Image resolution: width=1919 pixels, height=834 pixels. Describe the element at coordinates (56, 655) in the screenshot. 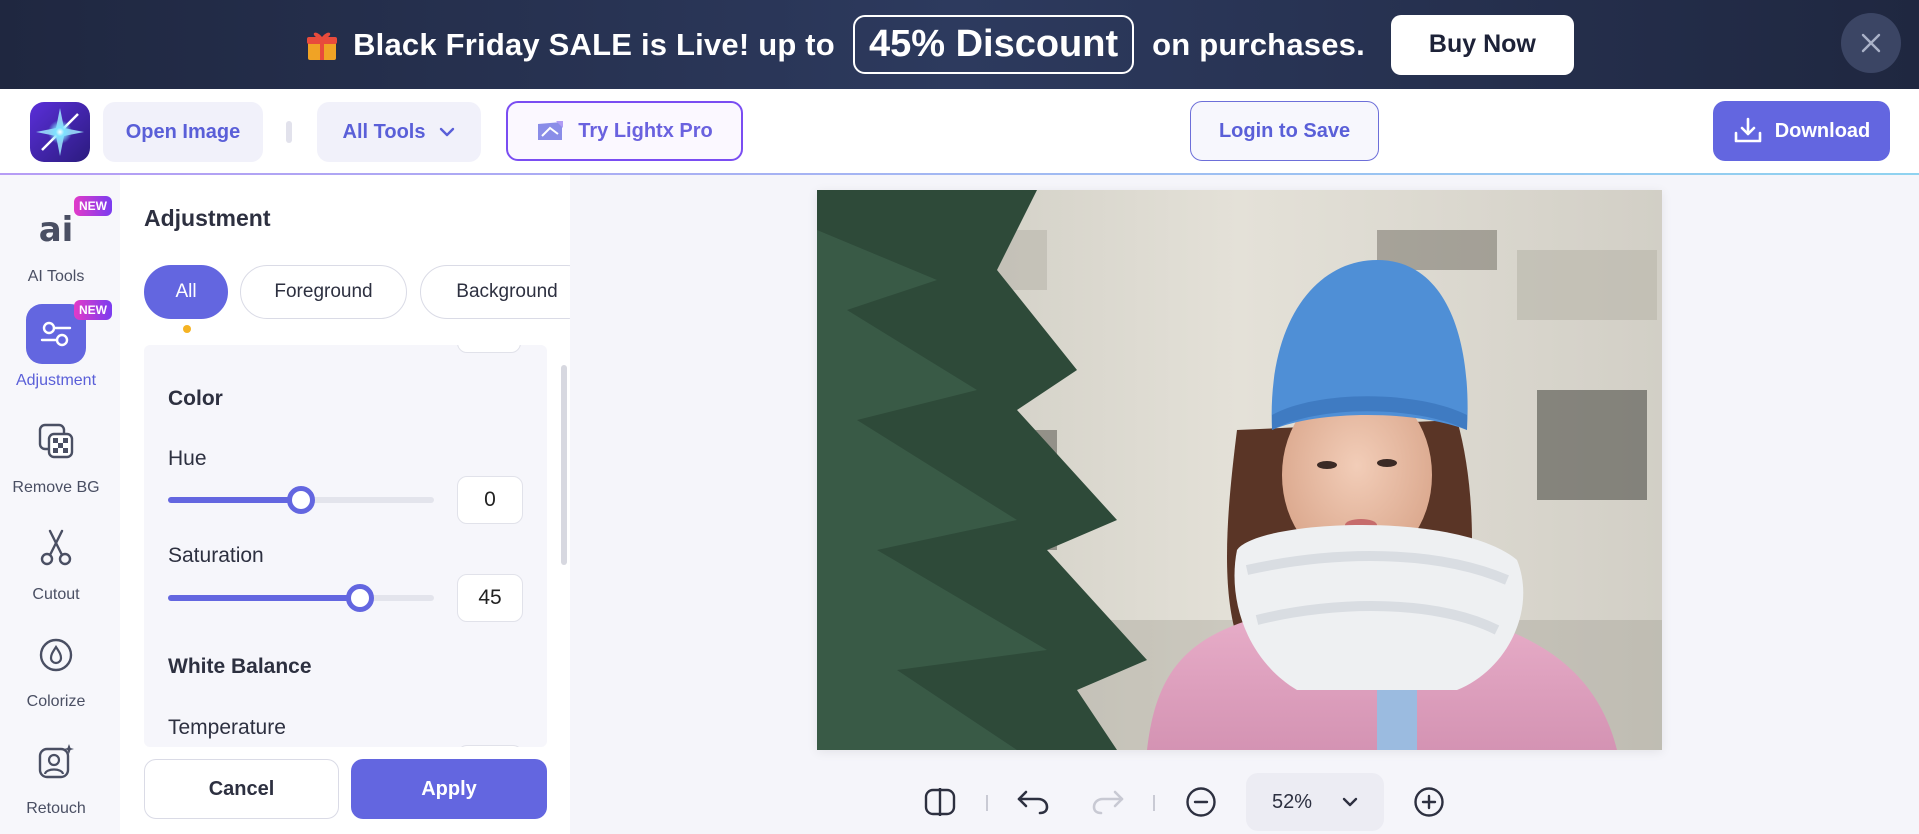

I see `drop-icon` at that location.